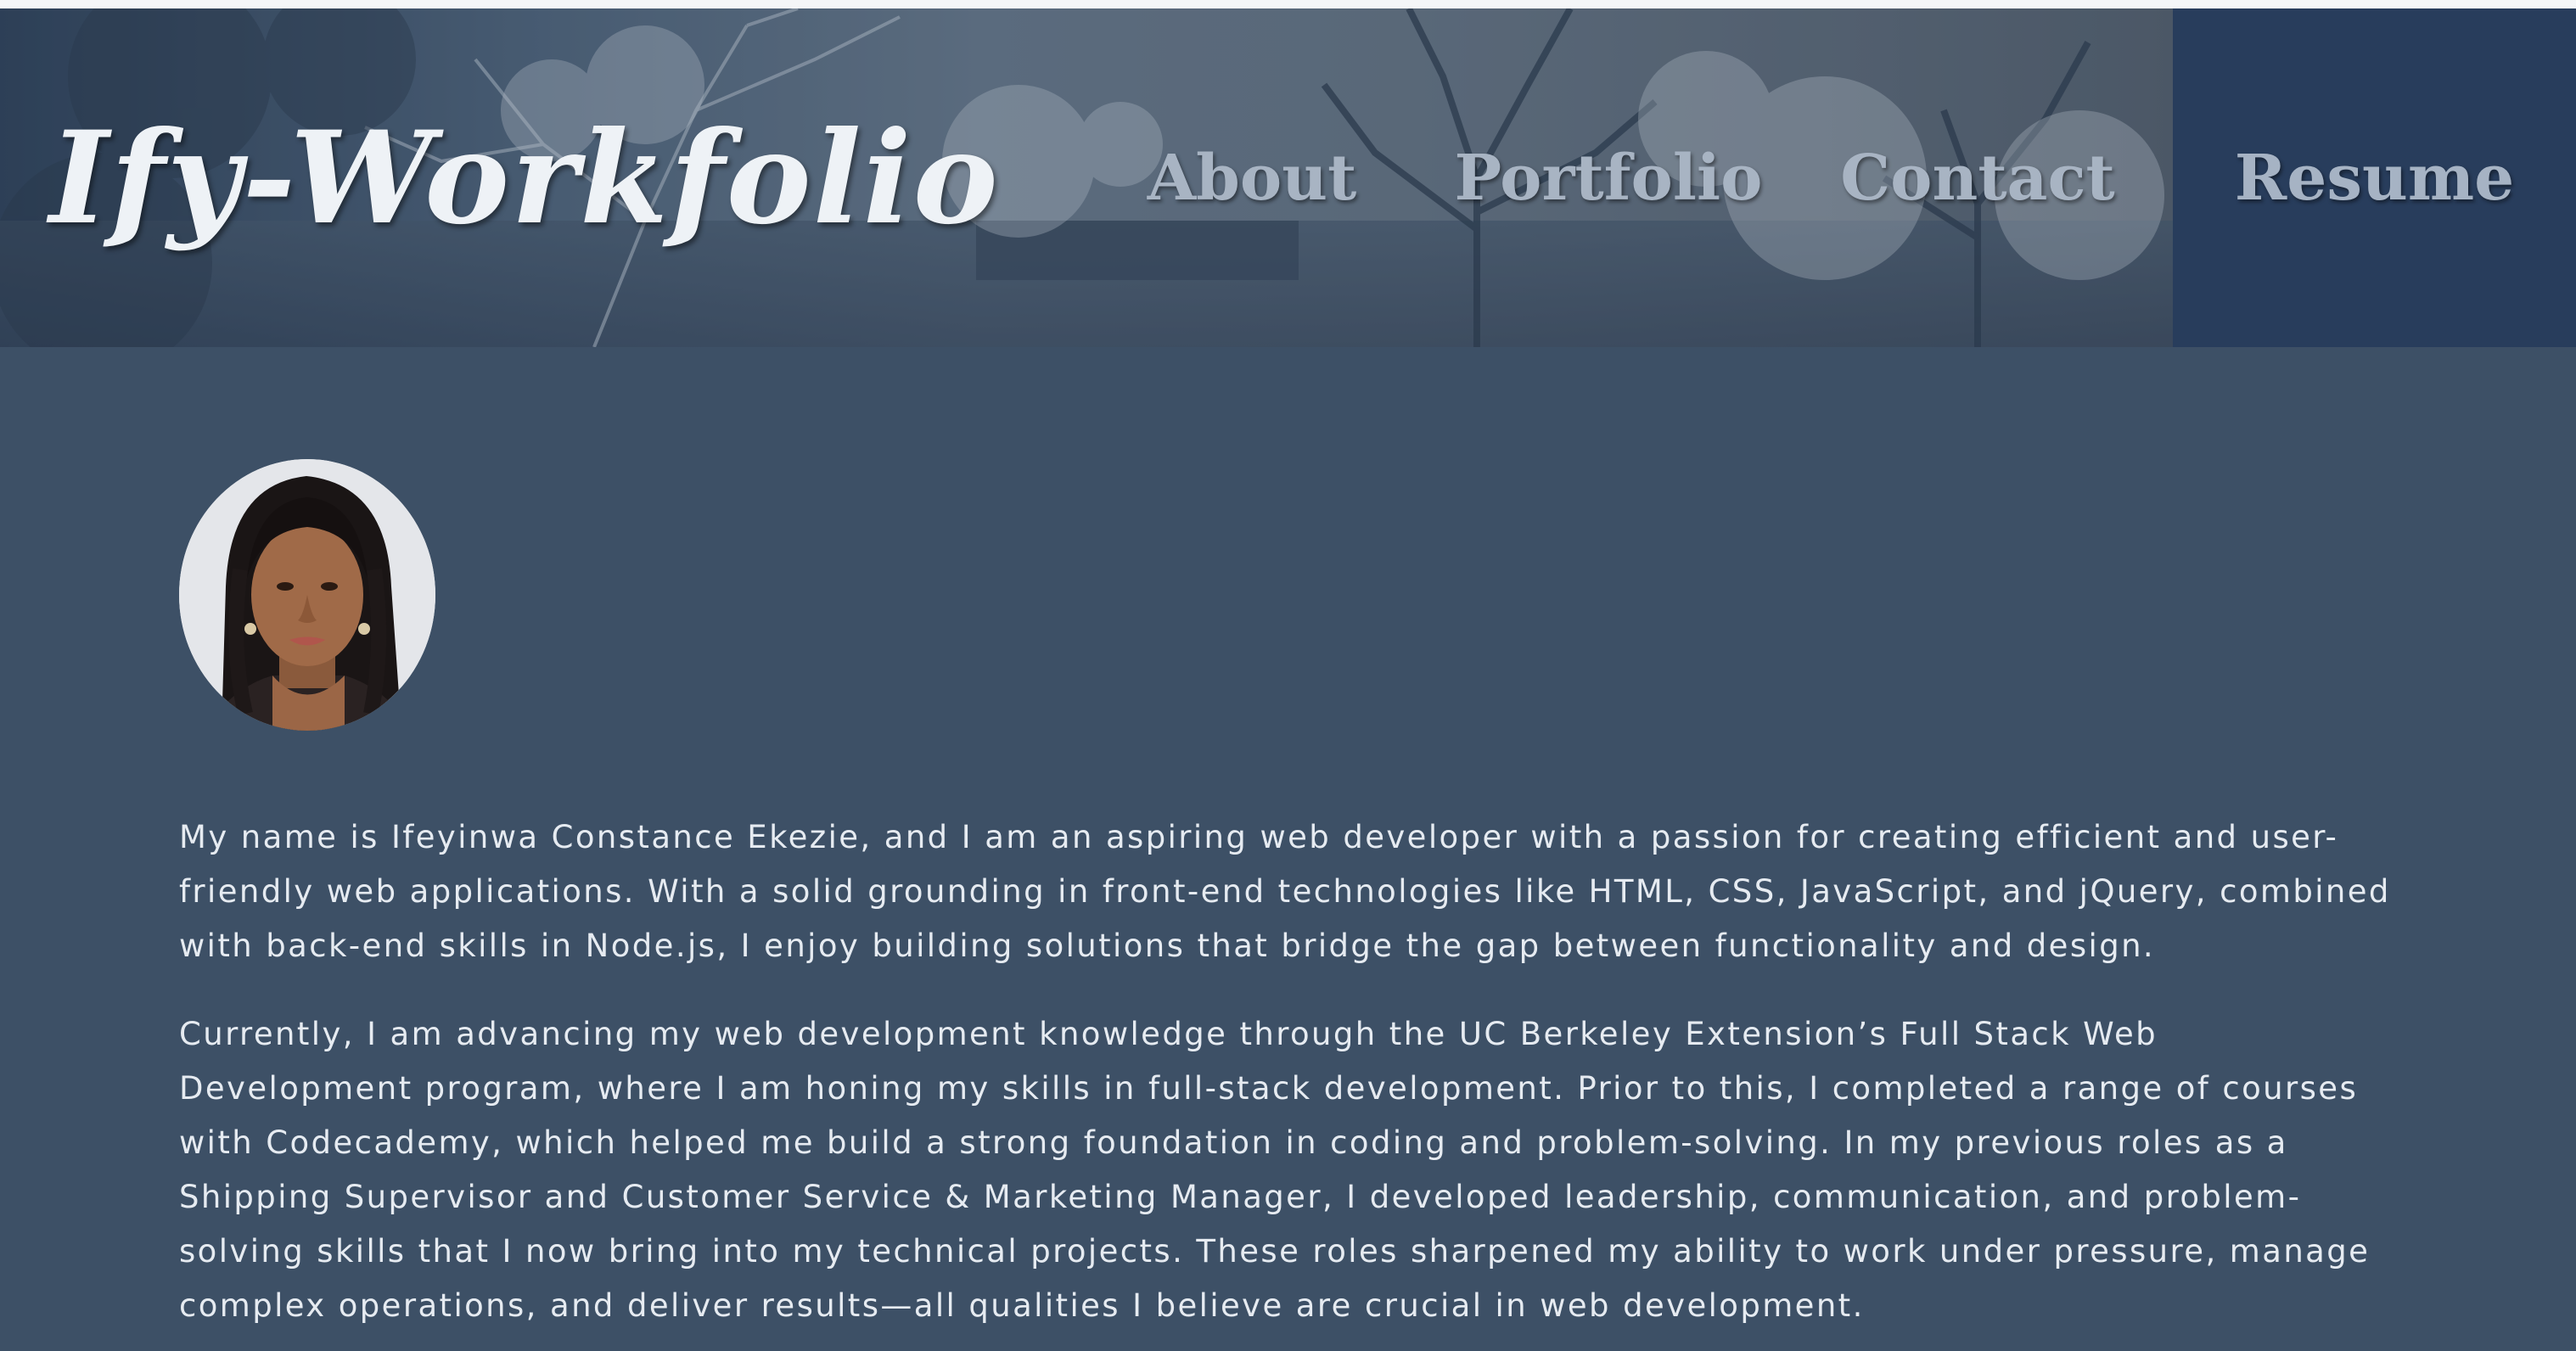  I want to click on site-logo-title: Ify-Workfolio, so click(524, 179).